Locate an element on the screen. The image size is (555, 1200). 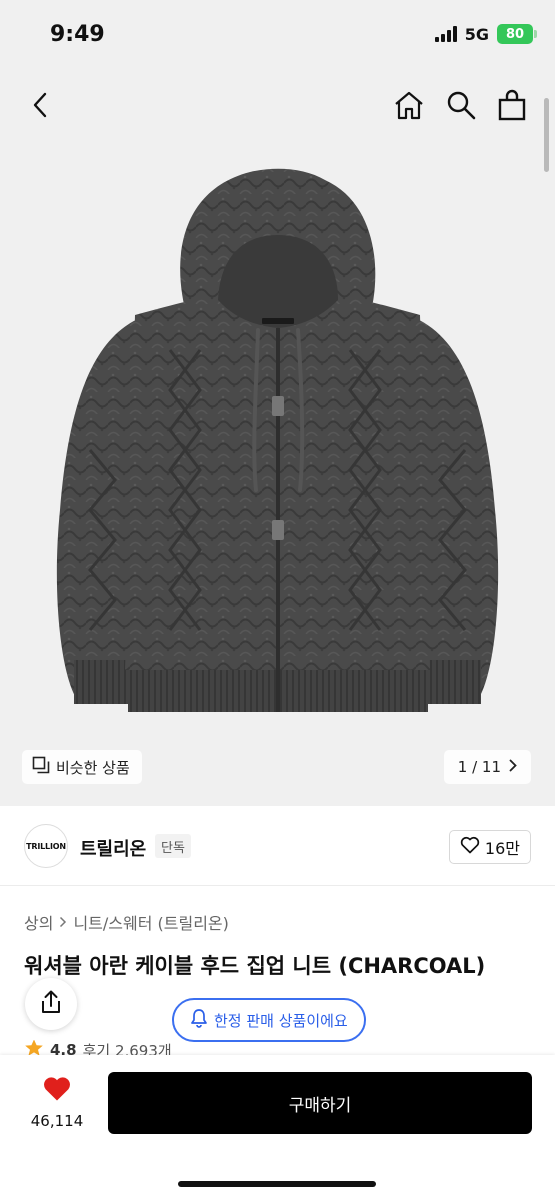
heart-outline-icon is located at coordinates (470, 847).